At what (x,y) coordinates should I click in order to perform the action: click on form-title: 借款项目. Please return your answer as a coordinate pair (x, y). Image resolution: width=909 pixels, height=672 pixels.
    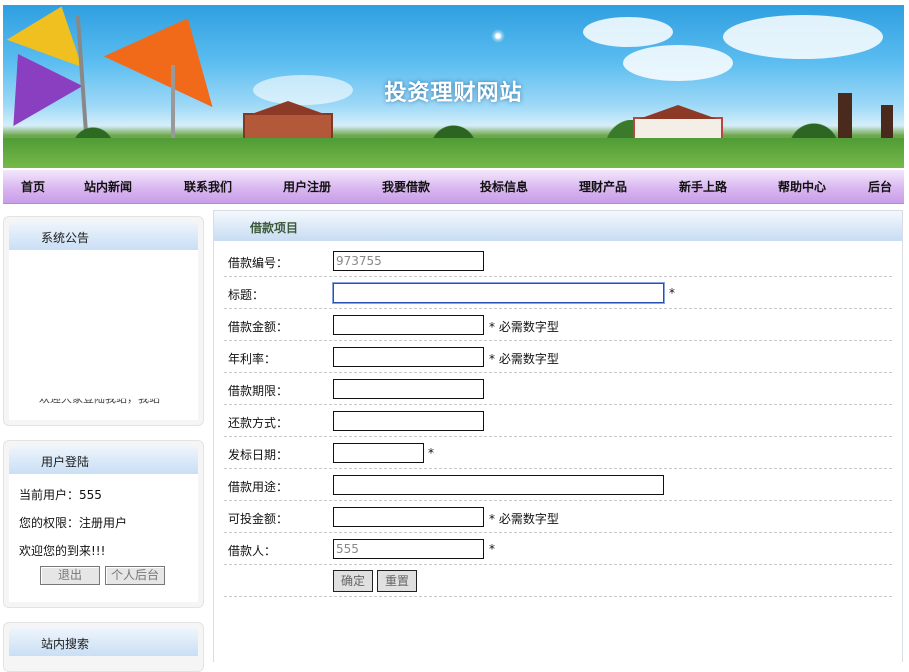
    Looking at the image, I should click on (274, 228).